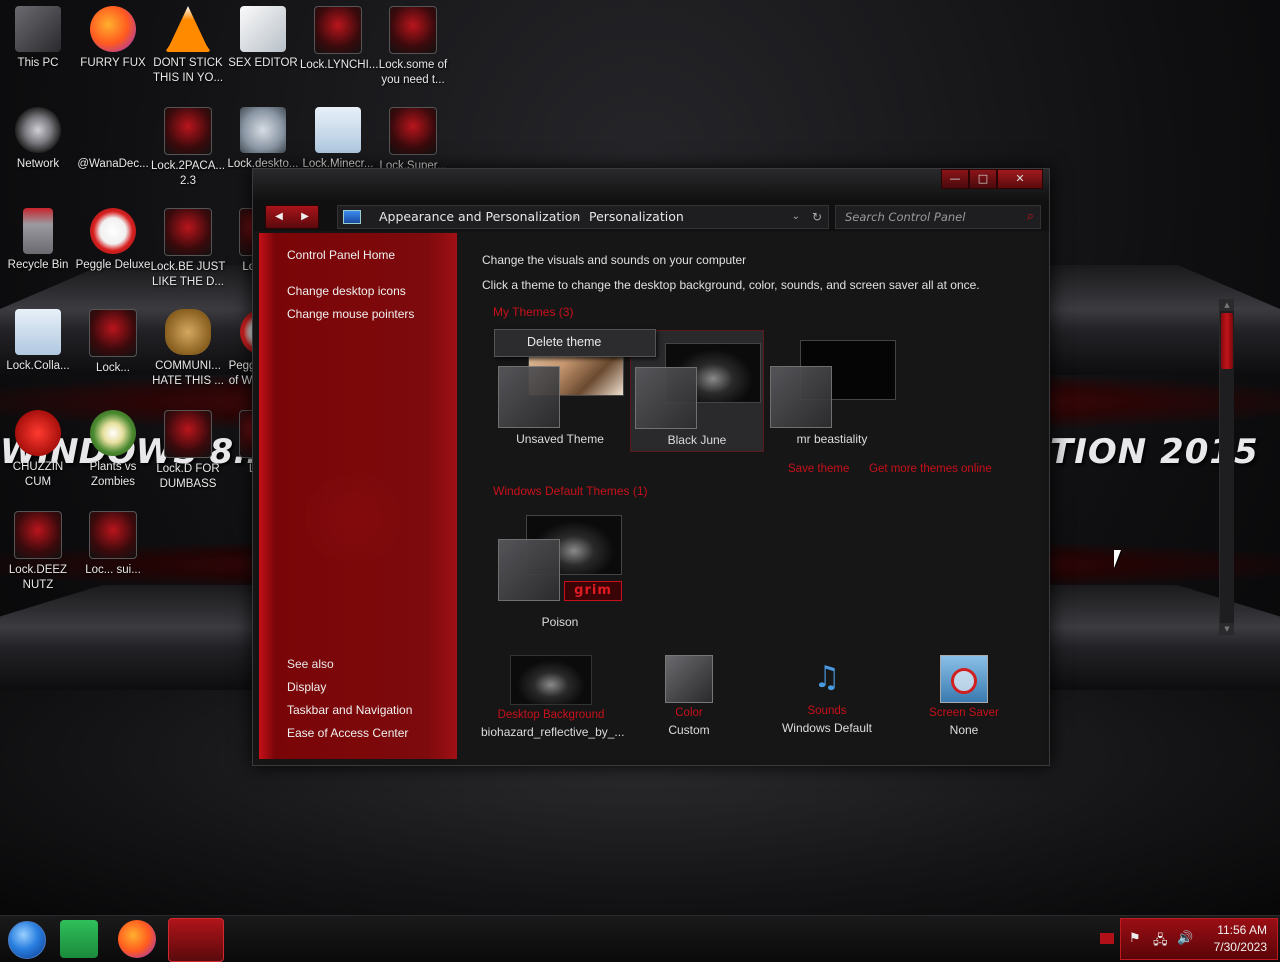 Image resolution: width=1280 pixels, height=962 pixels. Describe the element at coordinates (38, 433) in the screenshot. I see `chuzzle-icon` at that location.